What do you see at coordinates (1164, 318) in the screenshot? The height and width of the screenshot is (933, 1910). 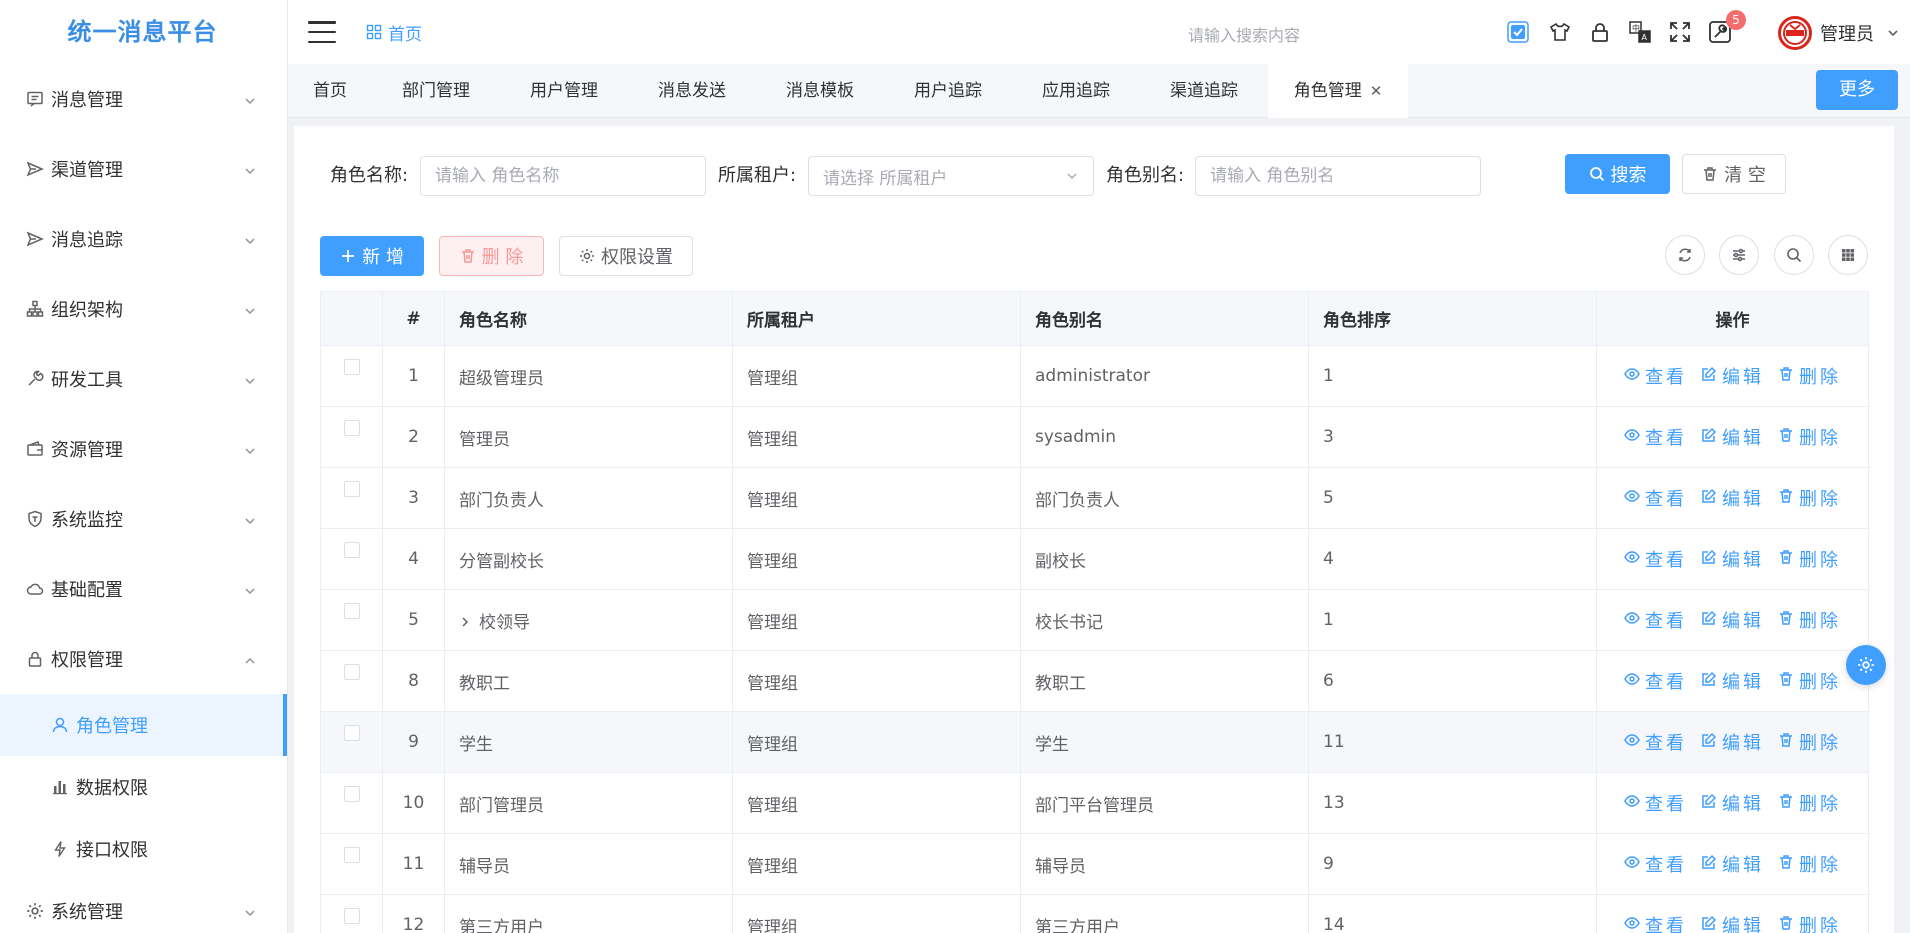 I see `column-header: 角色别名` at bounding box center [1164, 318].